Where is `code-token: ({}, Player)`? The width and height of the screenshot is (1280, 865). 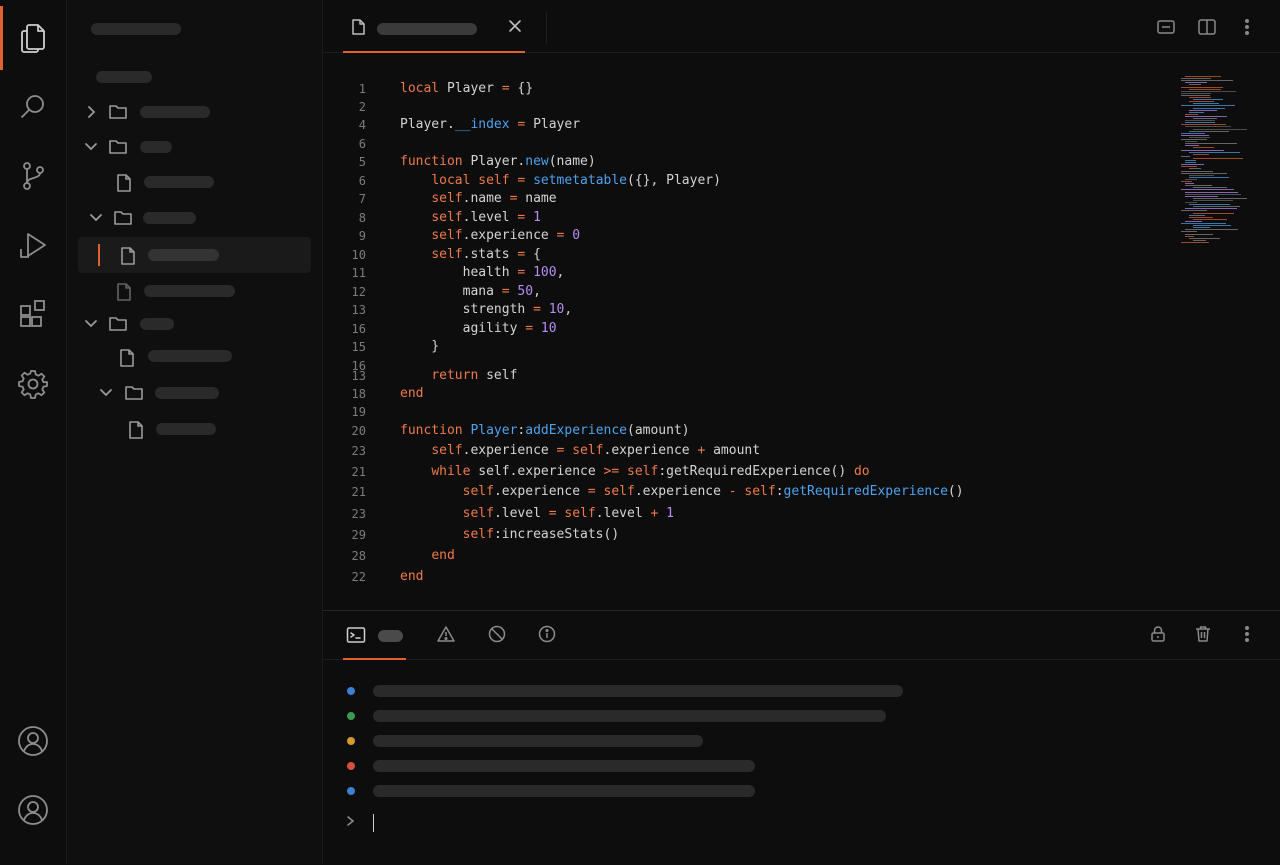
code-token: ({}, Player) is located at coordinates (674, 180).